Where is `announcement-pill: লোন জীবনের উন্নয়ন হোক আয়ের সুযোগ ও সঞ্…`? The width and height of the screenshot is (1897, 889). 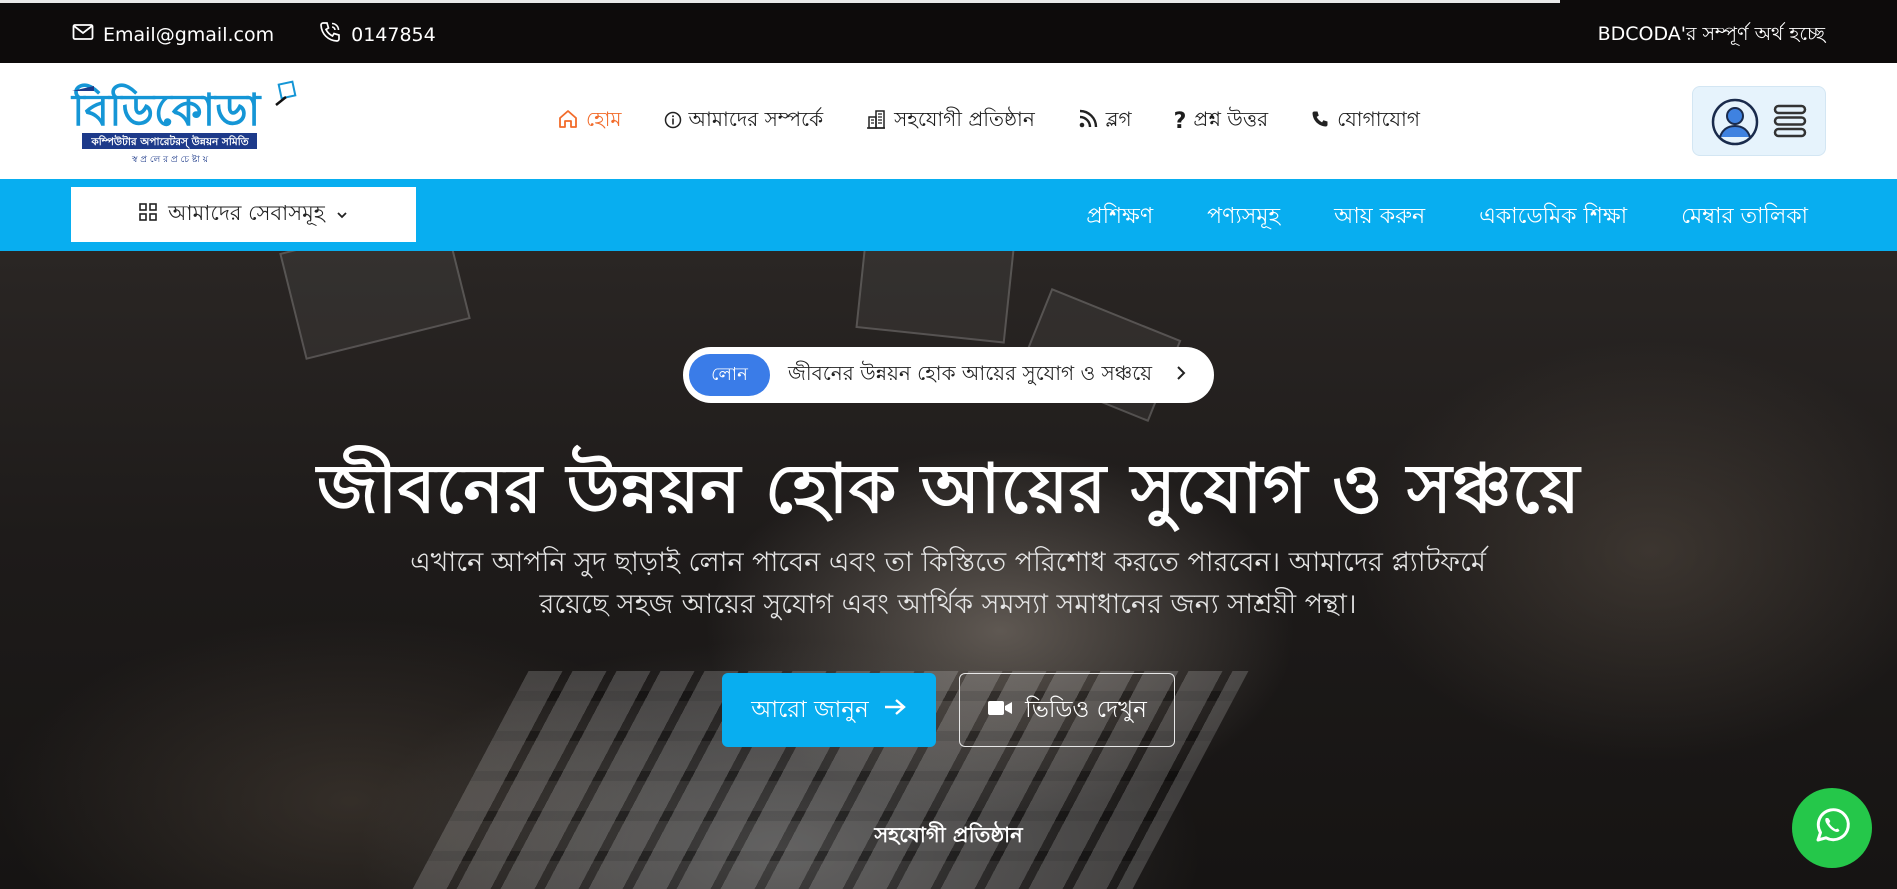 announcement-pill: লোন জীবনের উন্নয়ন হোক আয়ের সুযোগ ও সঞ্… is located at coordinates (948, 375).